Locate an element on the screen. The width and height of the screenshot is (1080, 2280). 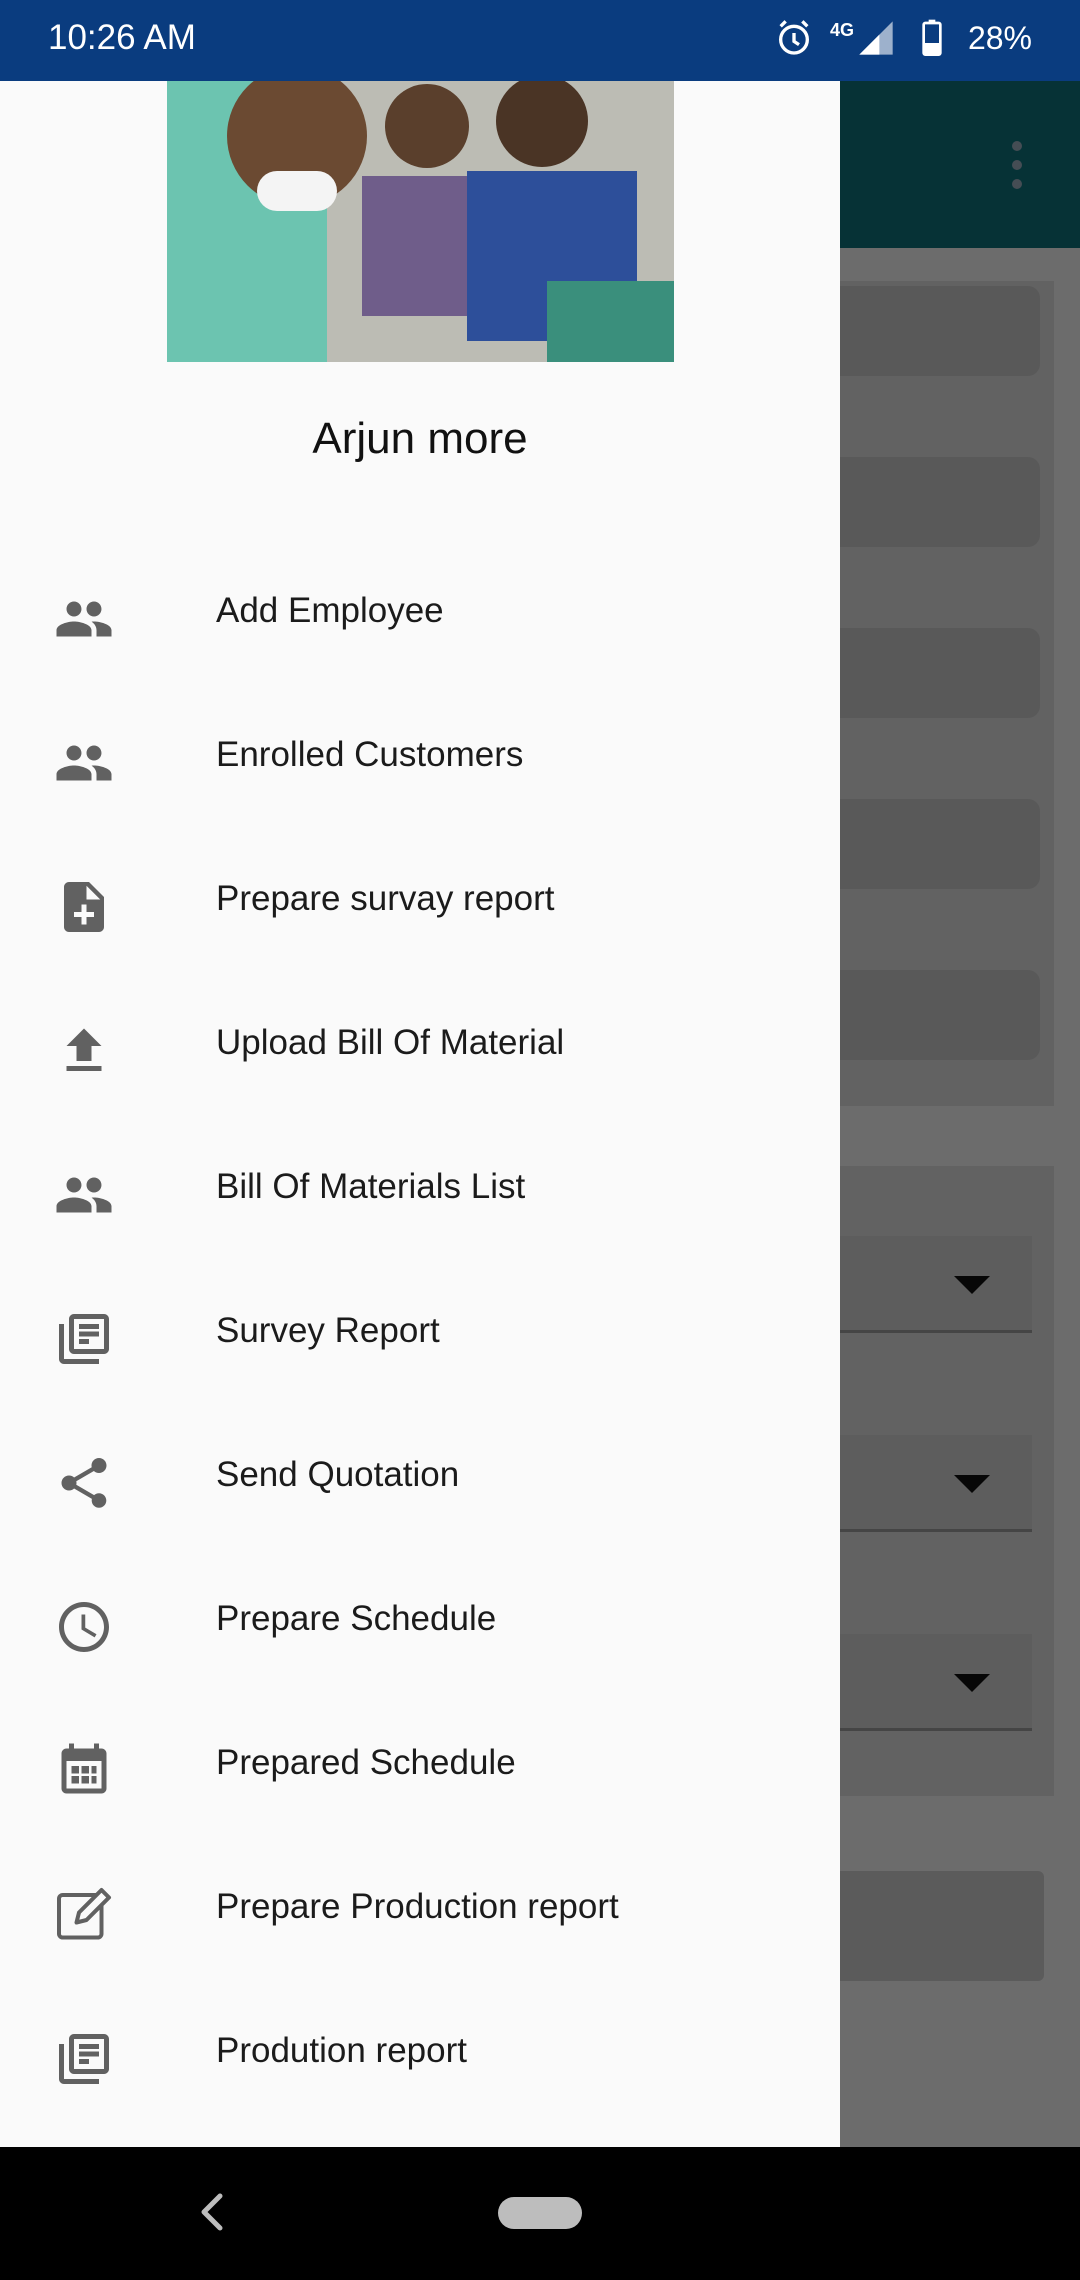
user-name: Arjun more is located at coordinates (420, 438).